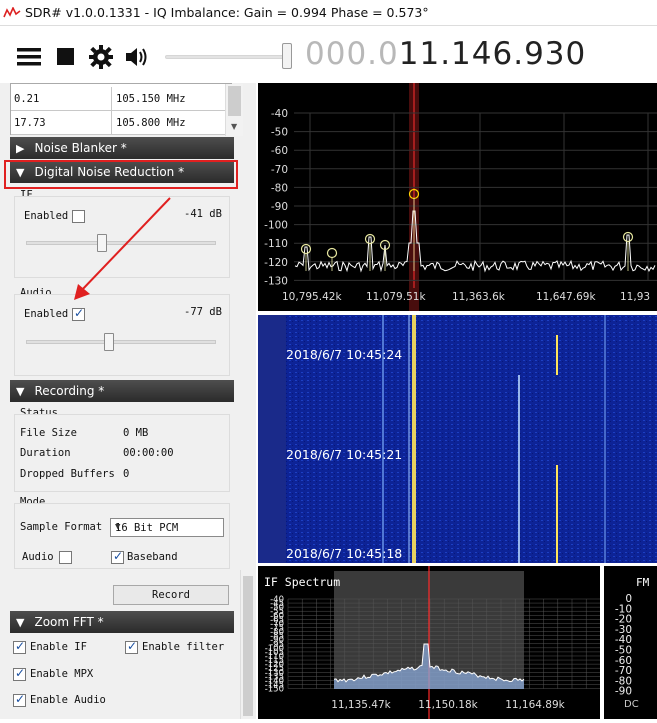 This screenshot has width=657, height=723. What do you see at coordinates (80, 148) in the screenshot?
I see `section-title: Noise Blanker *` at bounding box center [80, 148].